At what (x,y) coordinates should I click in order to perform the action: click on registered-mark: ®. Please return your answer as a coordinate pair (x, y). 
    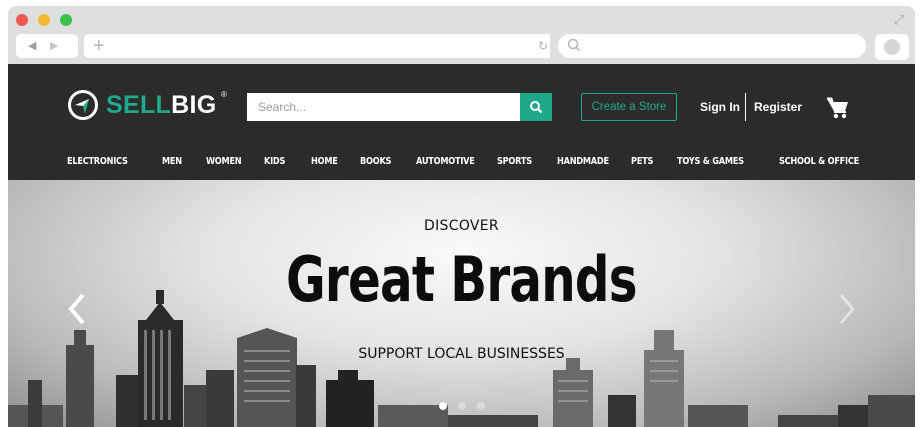
    Looking at the image, I should click on (224, 94).